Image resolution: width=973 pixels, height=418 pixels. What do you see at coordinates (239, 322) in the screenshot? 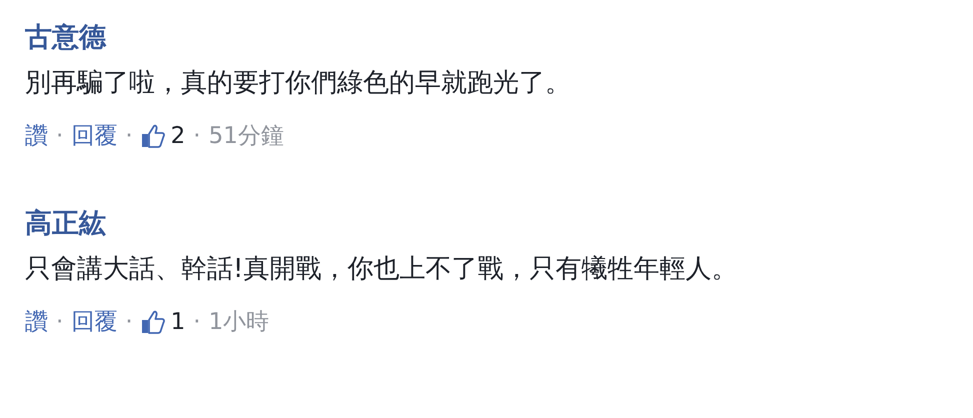
I see `comment-time: 1小時` at bounding box center [239, 322].